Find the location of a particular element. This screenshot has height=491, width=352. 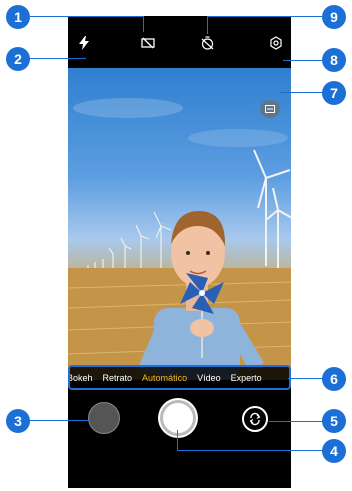

mode-experto: Experto is located at coordinates (246, 378).